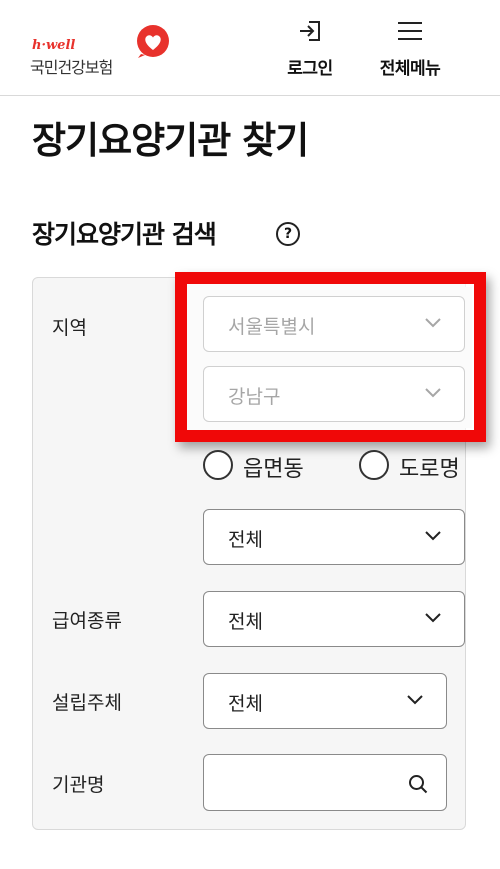 Image resolution: width=500 pixels, height=869 pixels. I want to click on dong-select-value: 전체, so click(245, 540).